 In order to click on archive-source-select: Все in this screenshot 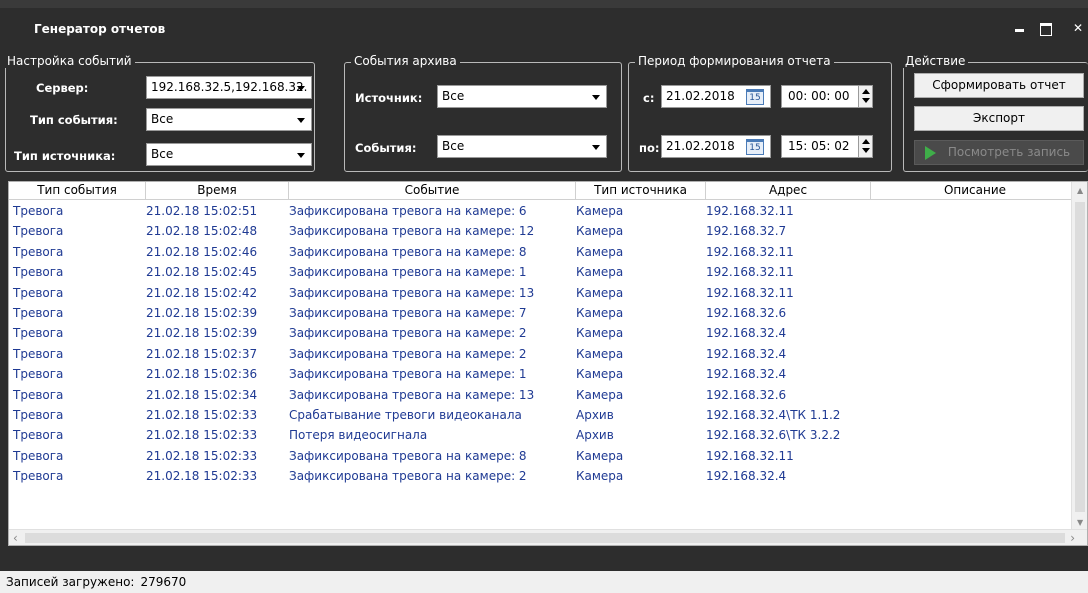, I will do `click(522, 96)`.